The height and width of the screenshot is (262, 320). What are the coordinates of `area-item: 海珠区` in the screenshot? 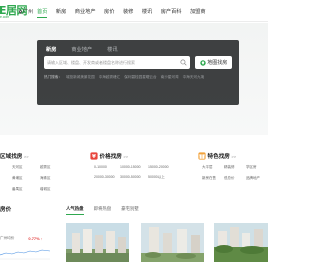 It's located at (50, 178).